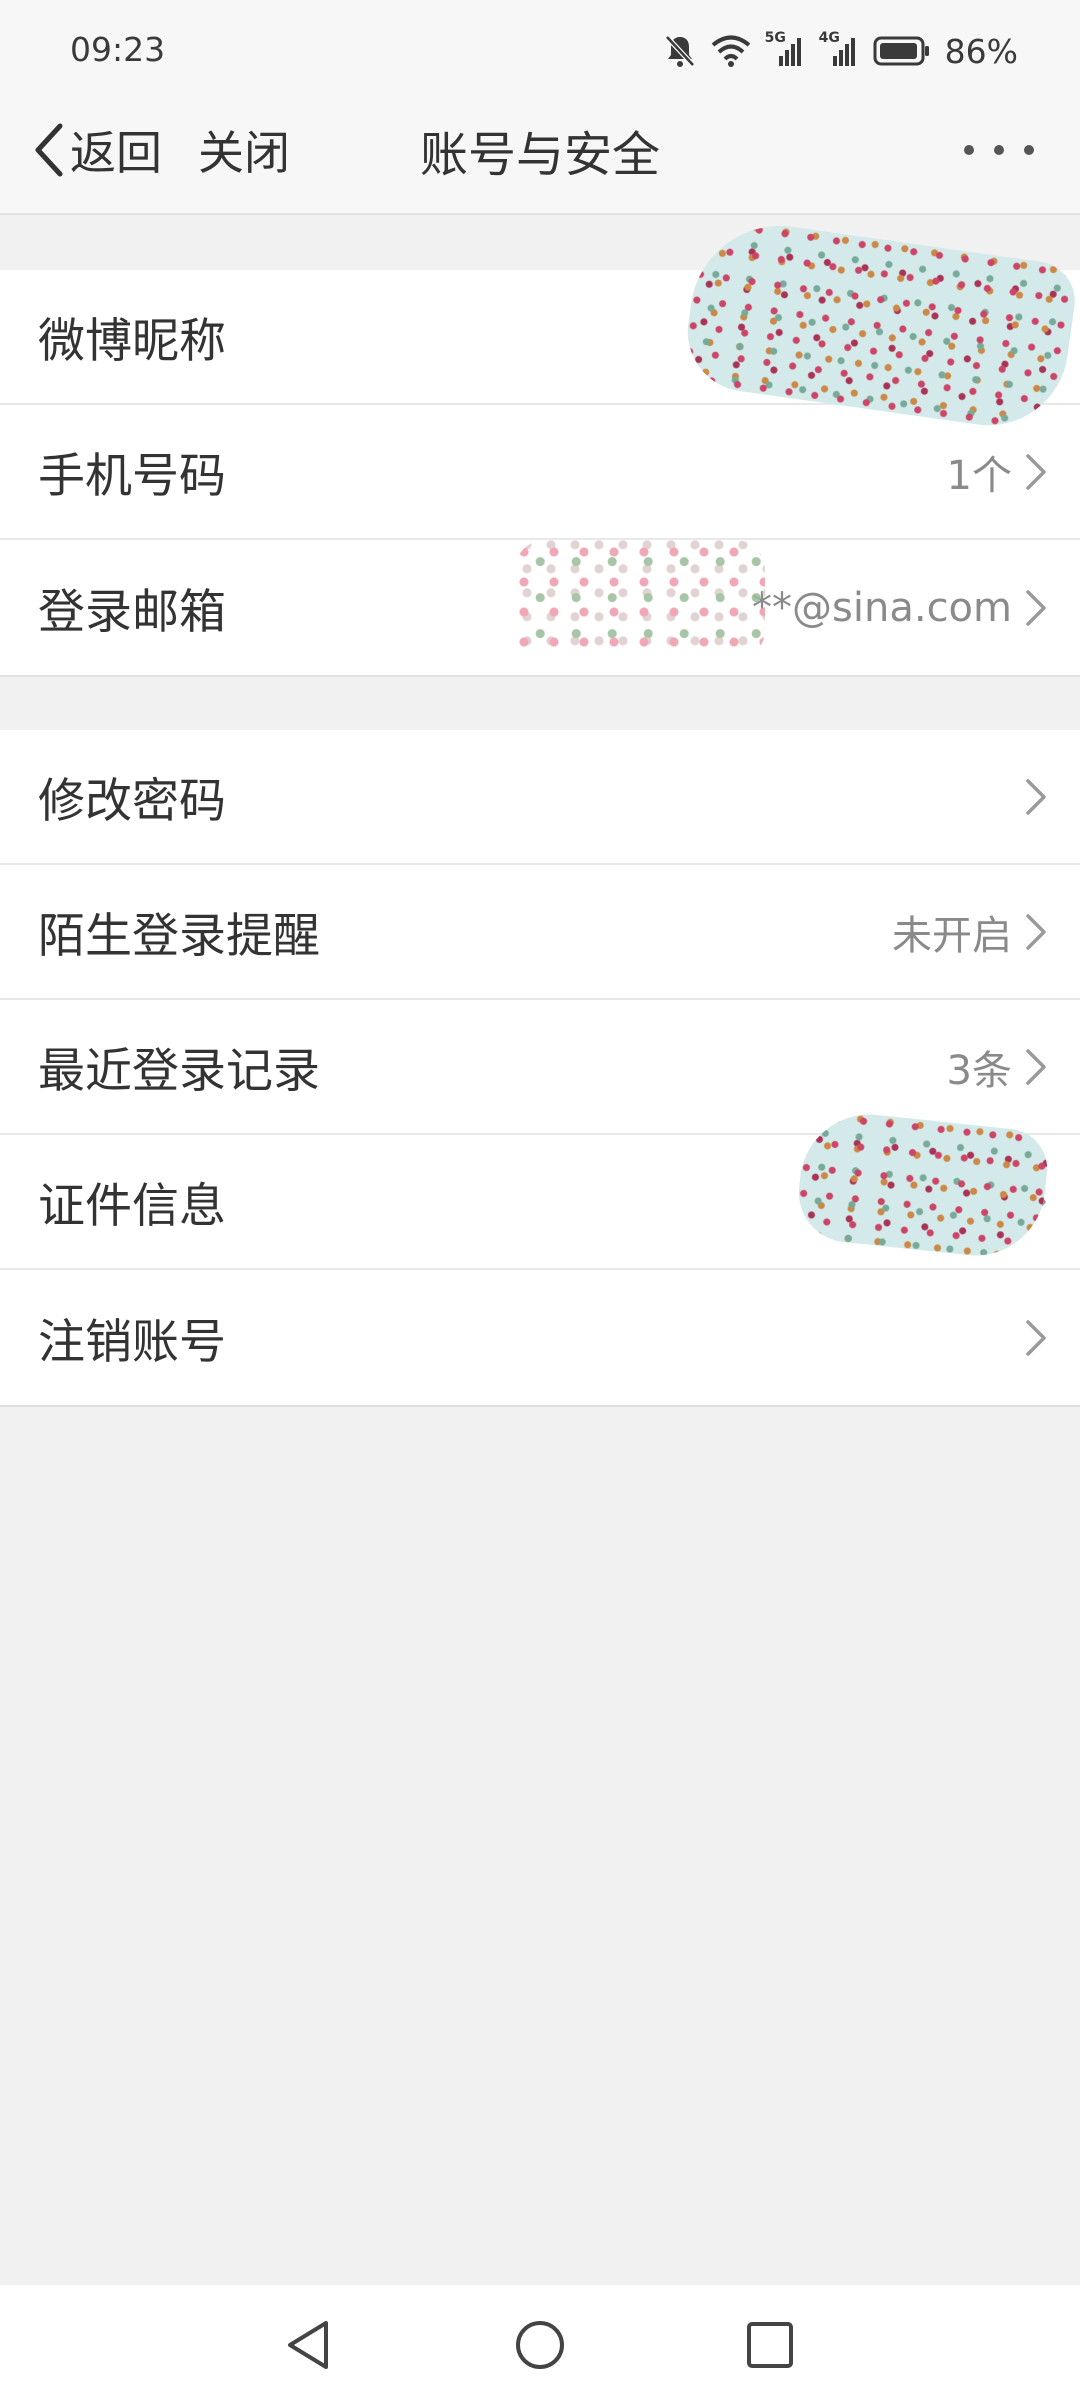 Image resolution: width=1080 pixels, height=2400 pixels. I want to click on row-login-history: 最近登录记录 3条, so click(540, 1067).